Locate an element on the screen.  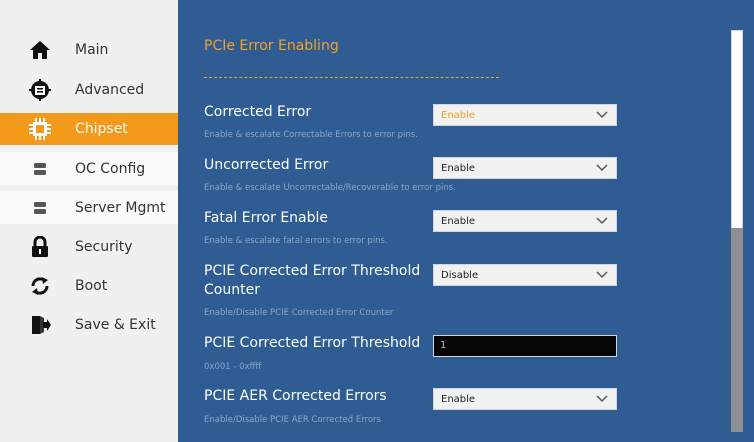
sidebar-item-server-mgmt: Server Mgmt is located at coordinates (89, 207).